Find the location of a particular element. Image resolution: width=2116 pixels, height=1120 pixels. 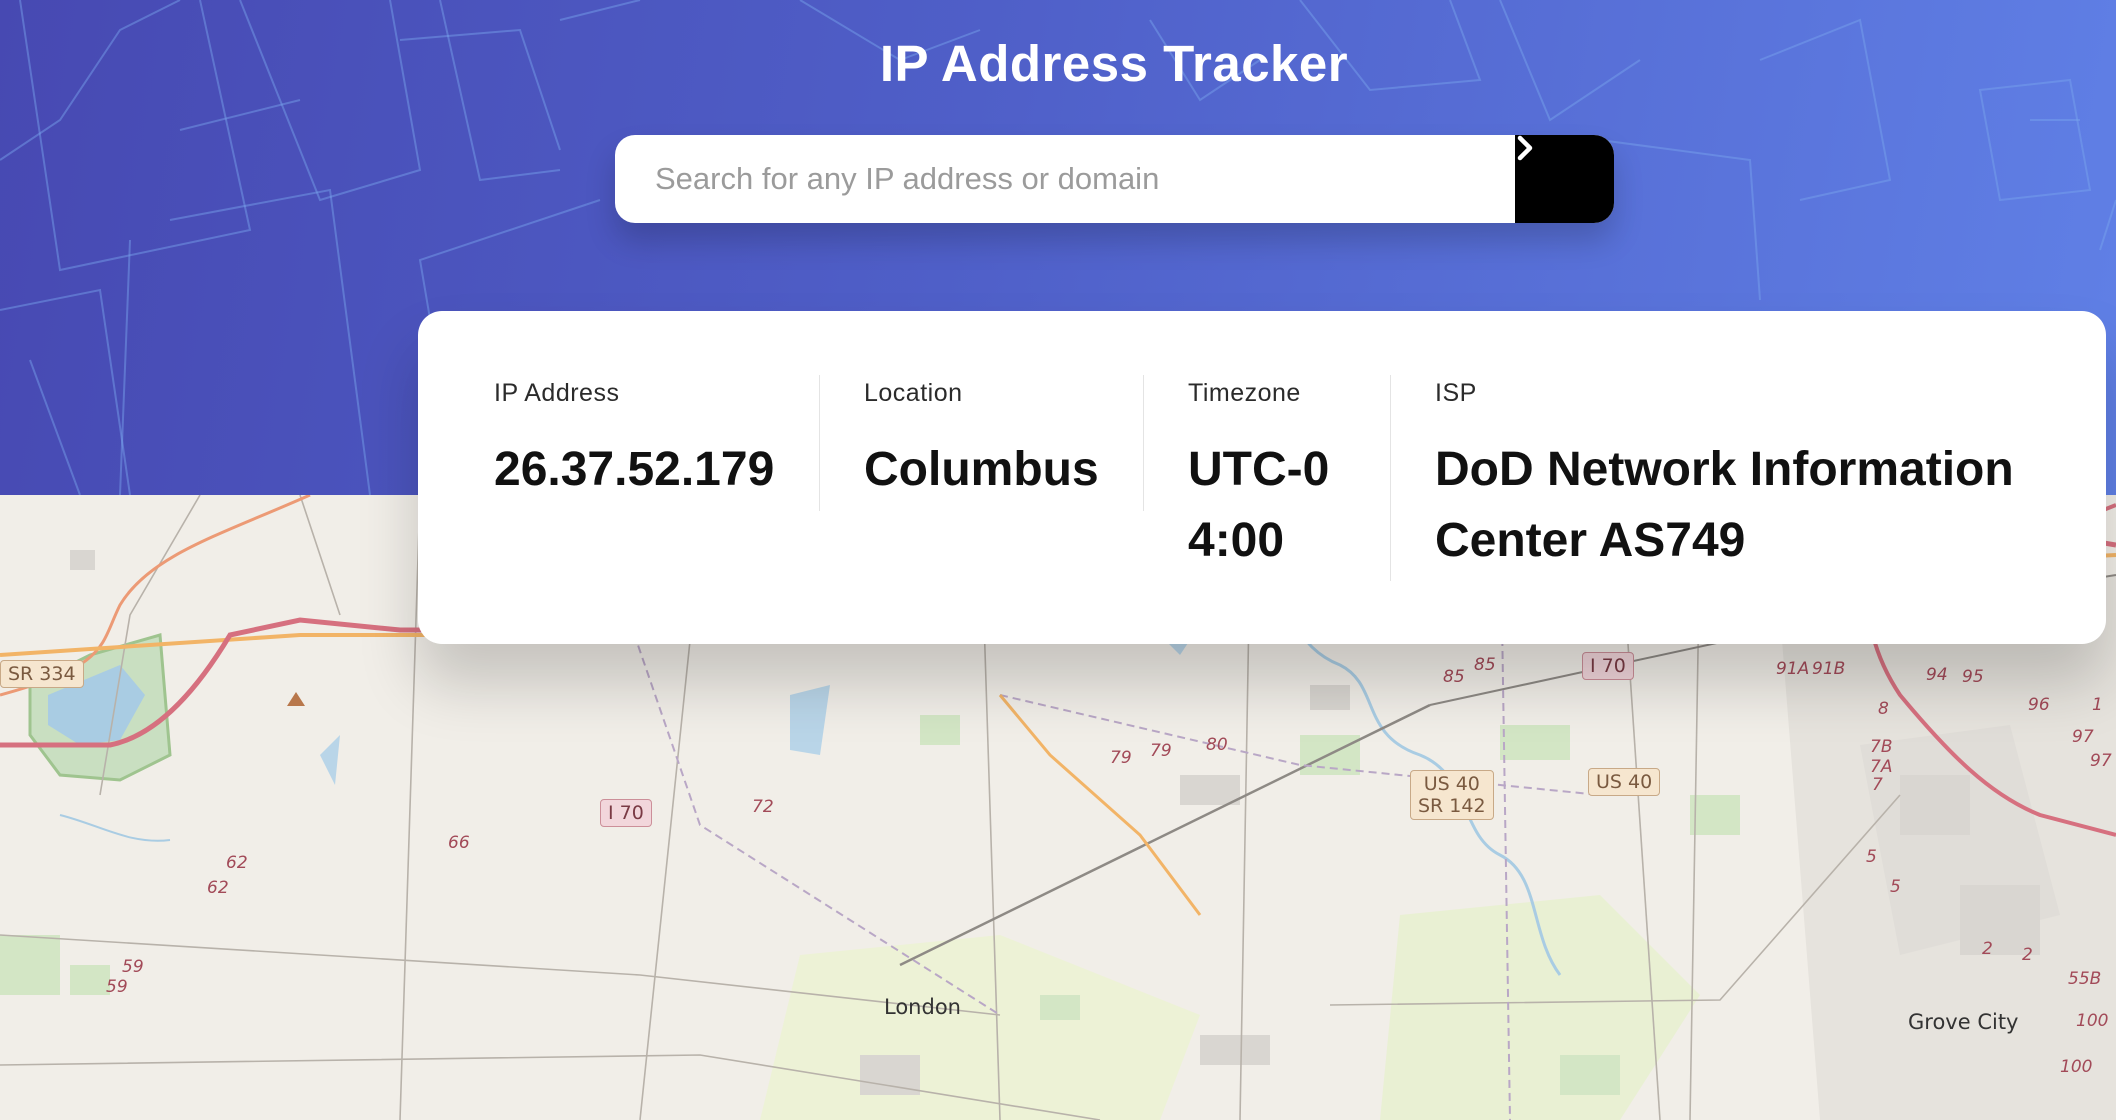

route-shield-i70-west: I 70 is located at coordinates (626, 813).